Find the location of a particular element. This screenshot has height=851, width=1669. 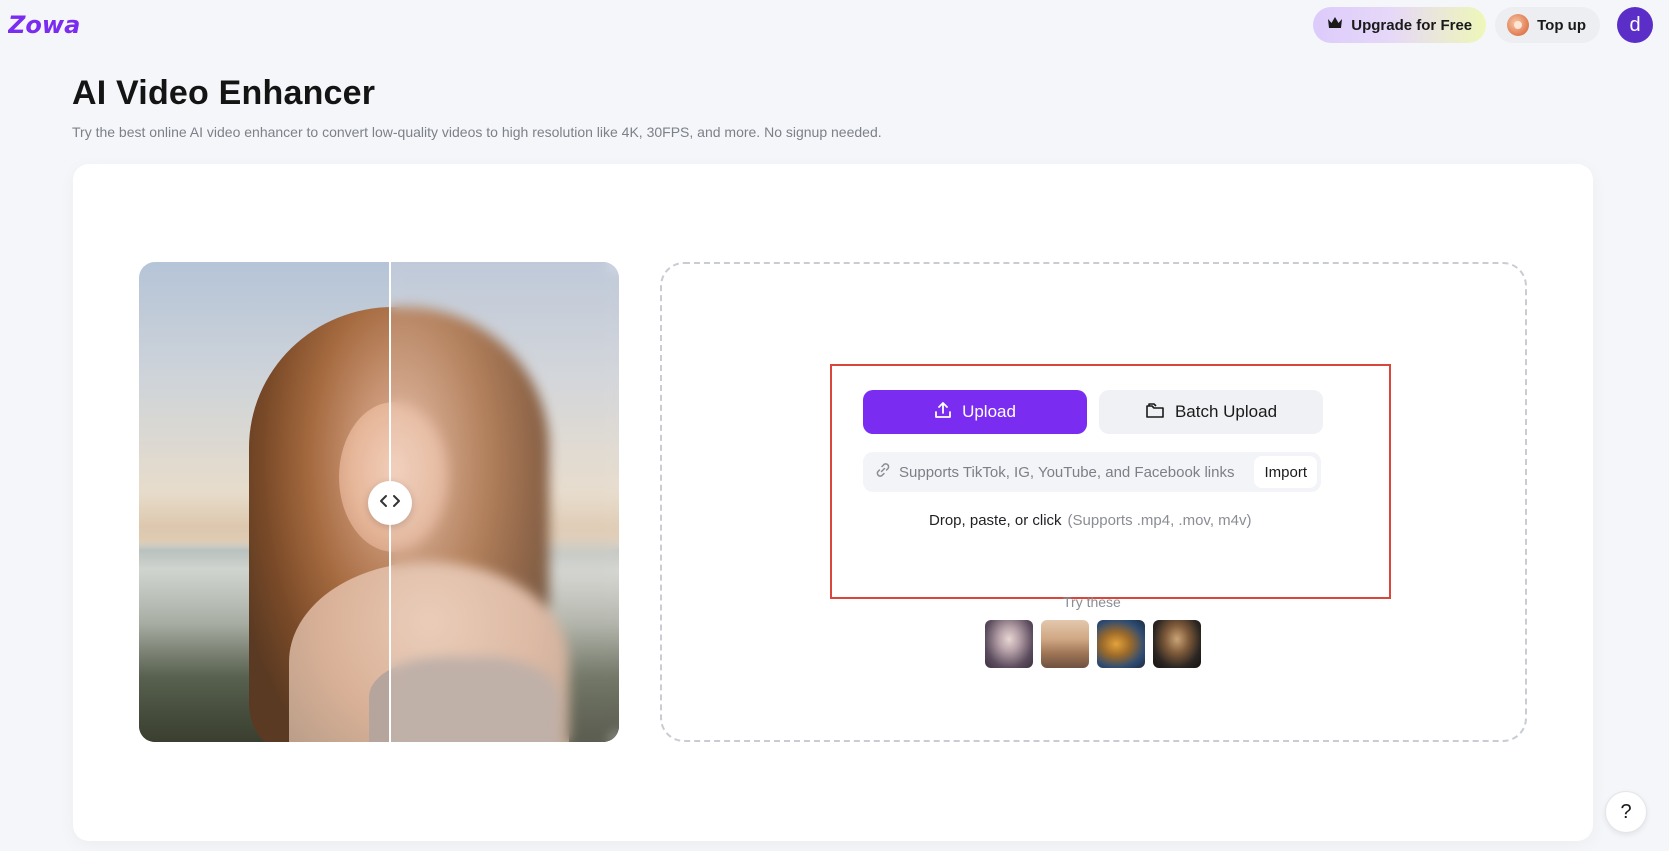

batch-upload-label: Batch Upload is located at coordinates (1226, 411).